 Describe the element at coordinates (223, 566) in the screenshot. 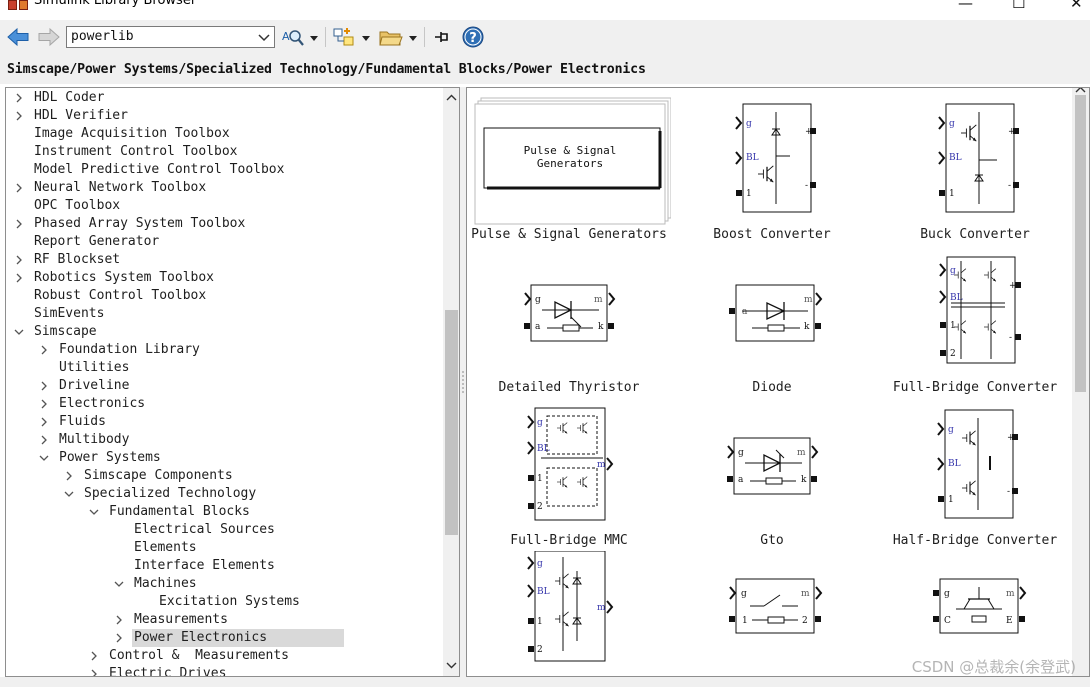

I see `tree-item: Interface Elements` at that location.